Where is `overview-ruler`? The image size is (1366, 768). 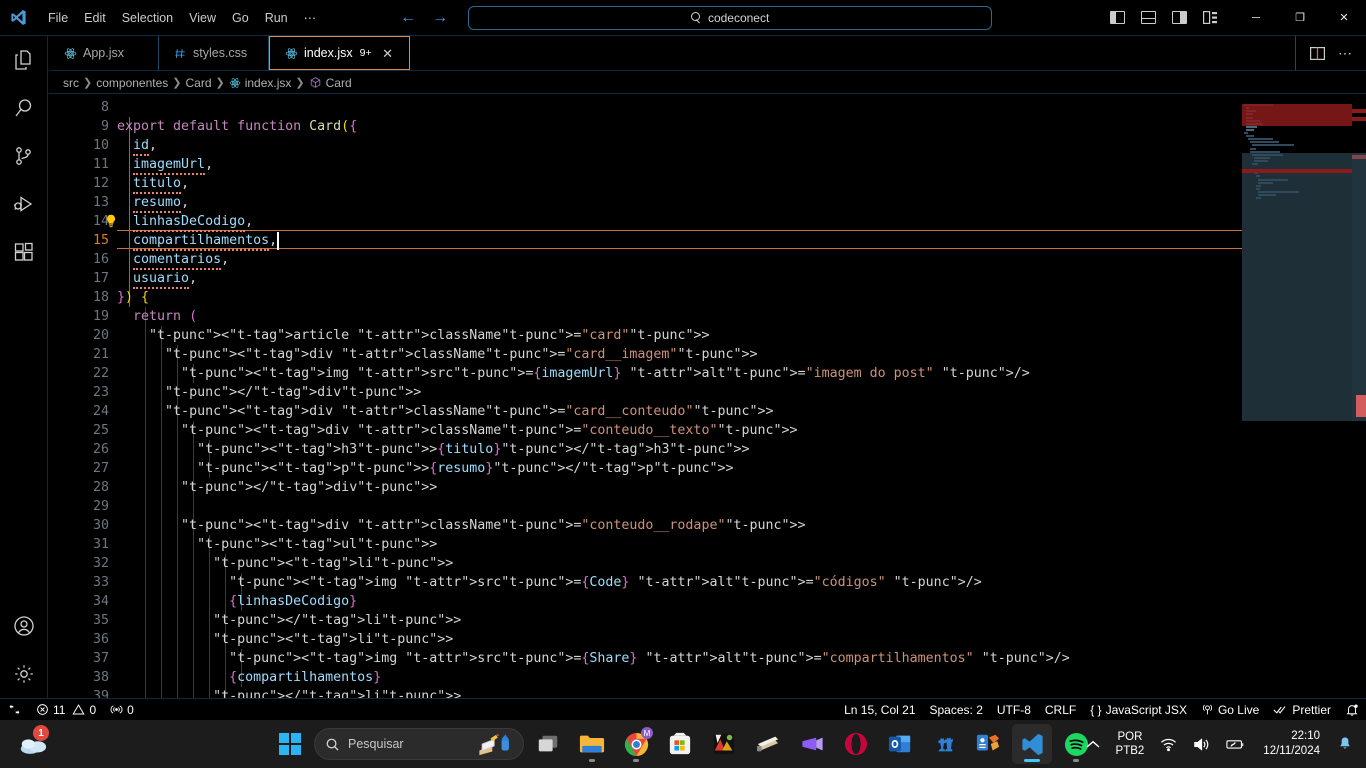
overview-ruler is located at coordinates (1359, 414).